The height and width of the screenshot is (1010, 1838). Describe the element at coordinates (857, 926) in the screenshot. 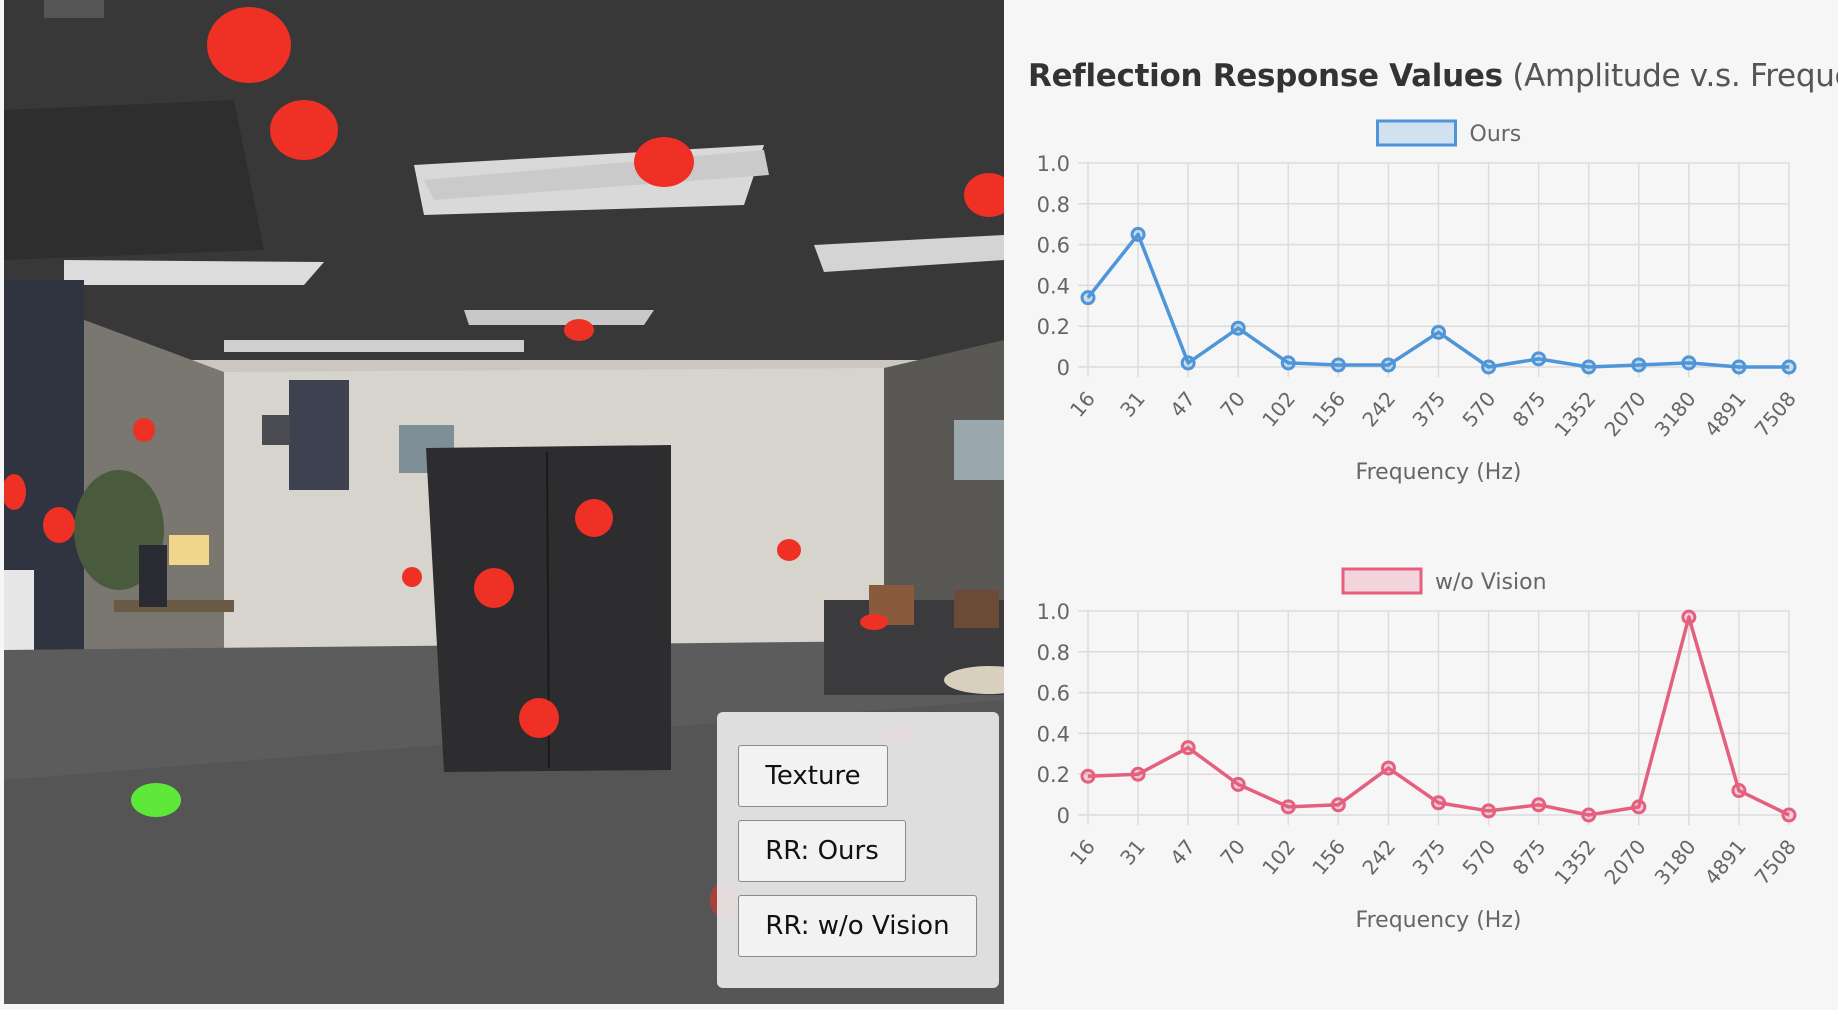

I see `rr-wo-vision-button: RR: w/o Vision` at that location.